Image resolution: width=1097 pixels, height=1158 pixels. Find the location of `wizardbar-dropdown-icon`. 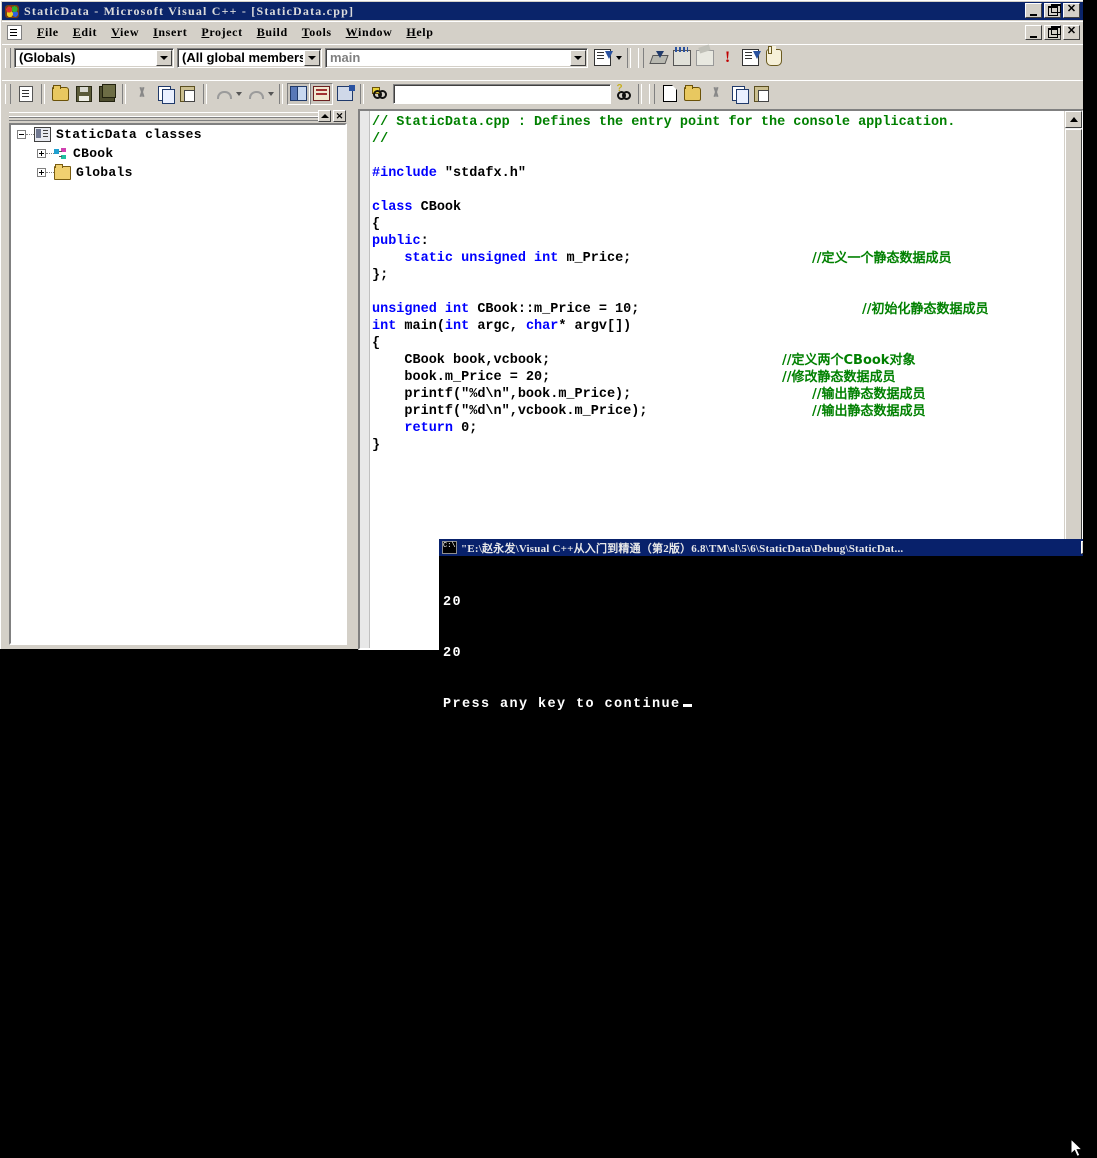

wizardbar-dropdown-icon is located at coordinates (618, 58).